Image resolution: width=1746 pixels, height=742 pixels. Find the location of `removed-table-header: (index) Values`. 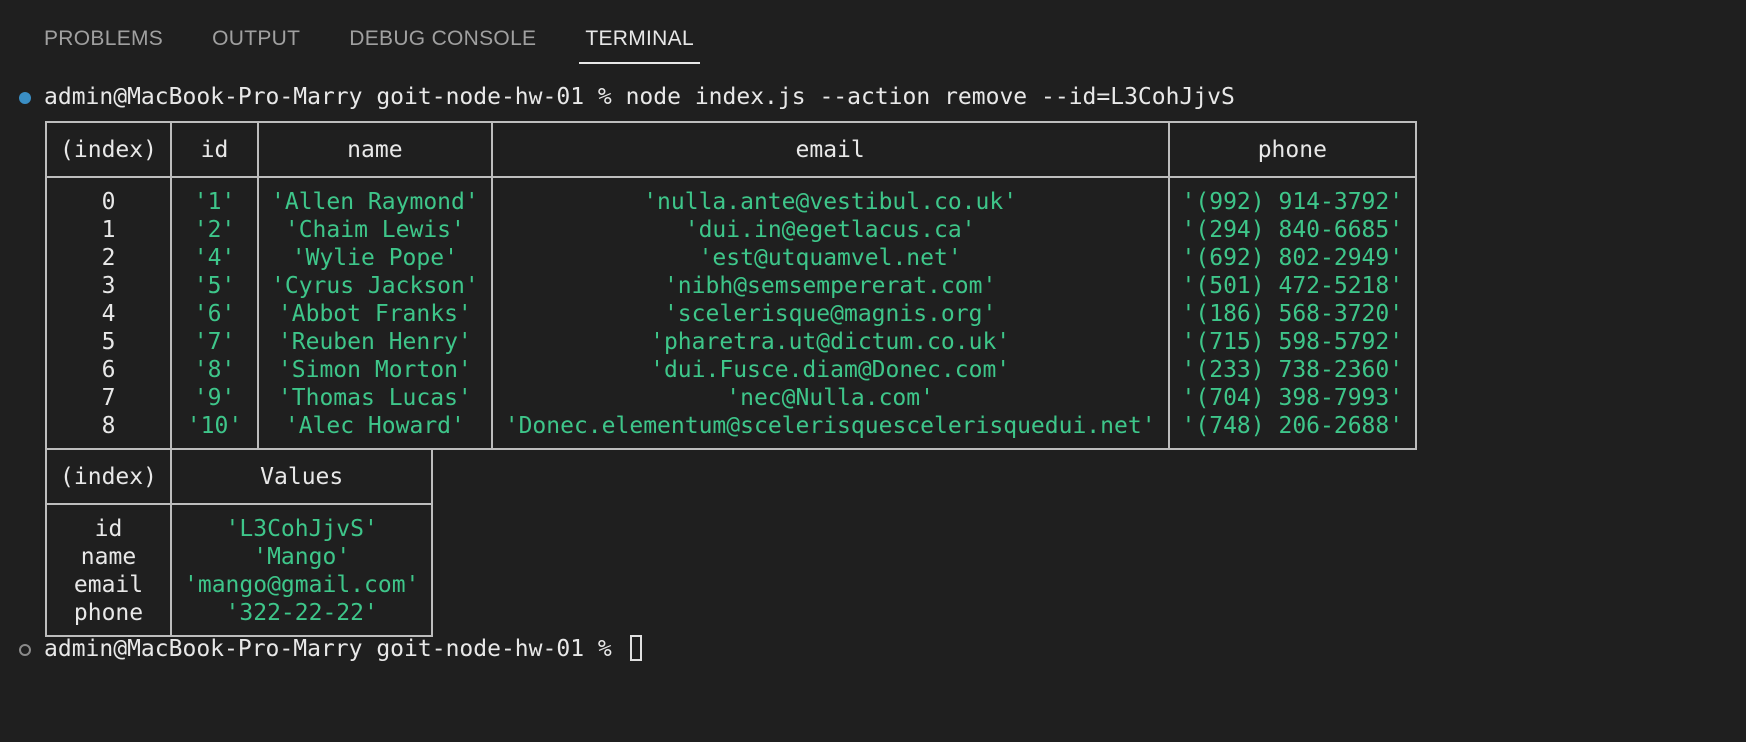

removed-table-header: (index) Values is located at coordinates (239, 477).